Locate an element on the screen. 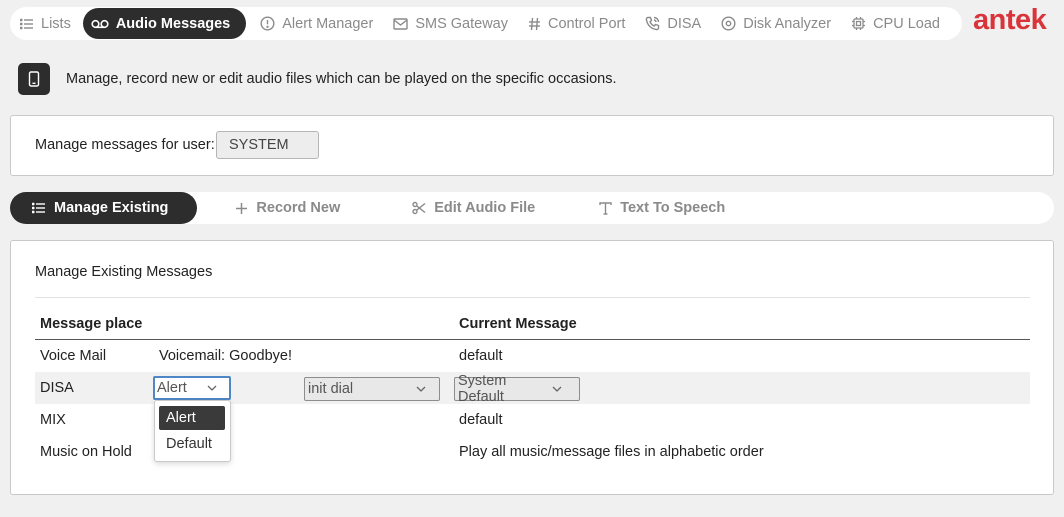 This screenshot has width=1064, height=517. dropdown-option-default: Default is located at coordinates (192, 444).